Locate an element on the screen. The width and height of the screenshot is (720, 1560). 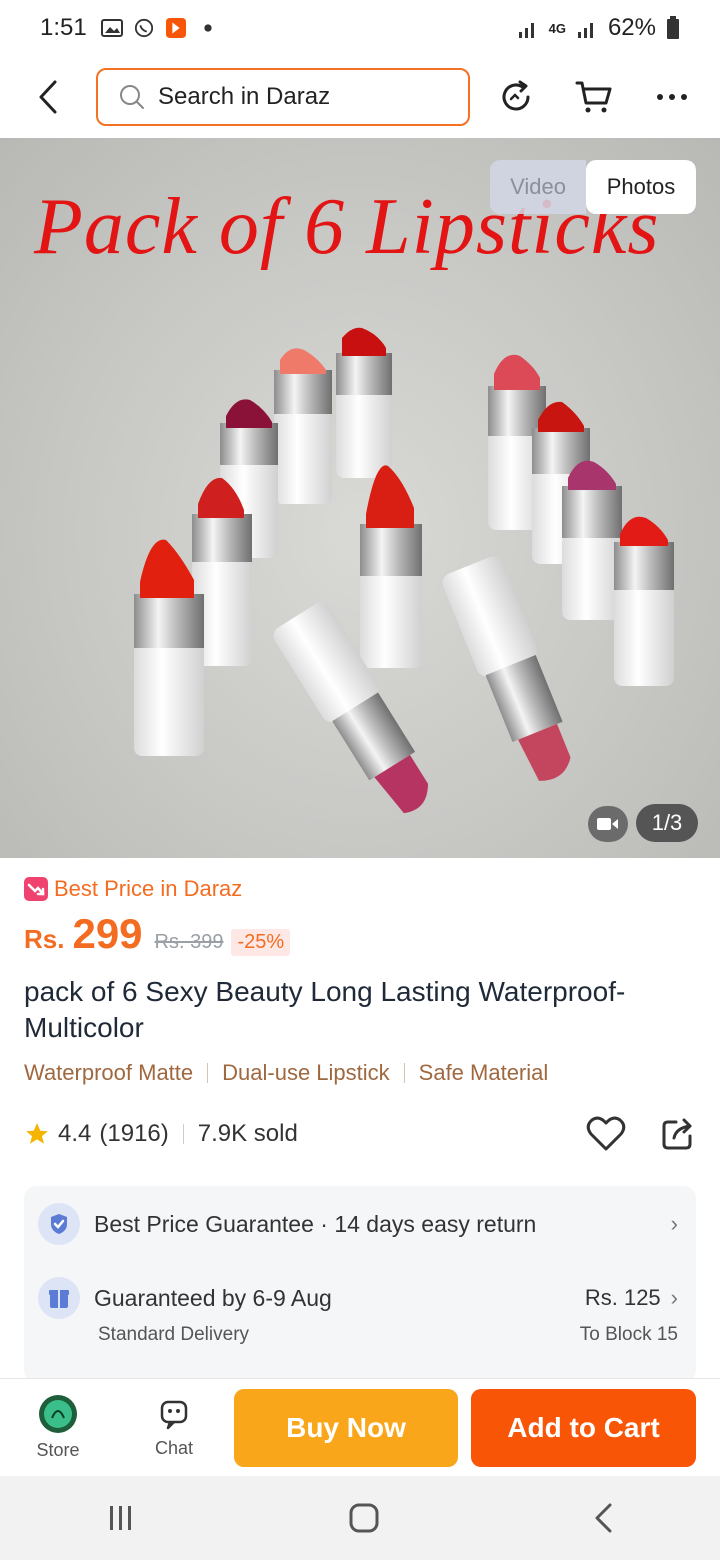
refresh-arrow-icon is located at coordinates (516, 95).